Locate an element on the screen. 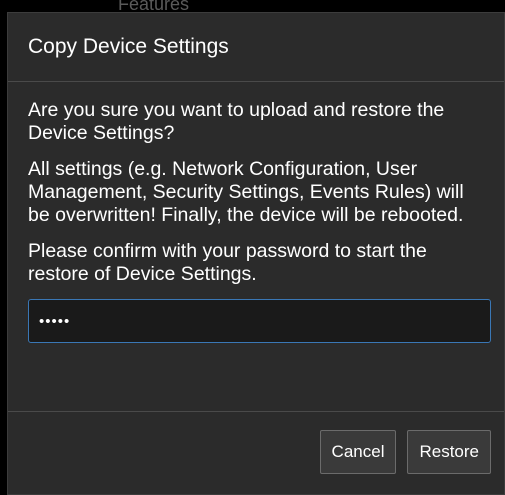 This screenshot has height=495, width=505. dialog-title: Copy Device Settings is located at coordinates (128, 46).